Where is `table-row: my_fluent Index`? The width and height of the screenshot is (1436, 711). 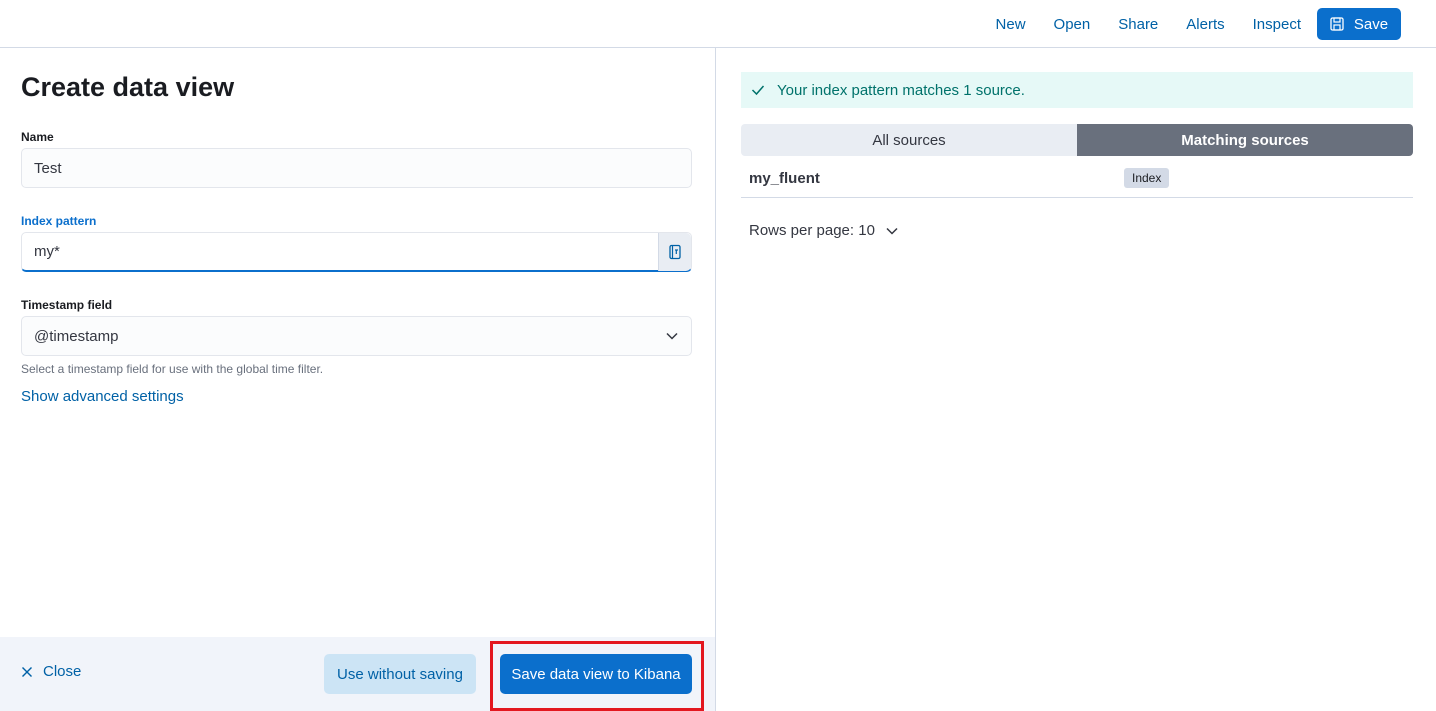
table-row: my_fluent Index is located at coordinates (1077, 178).